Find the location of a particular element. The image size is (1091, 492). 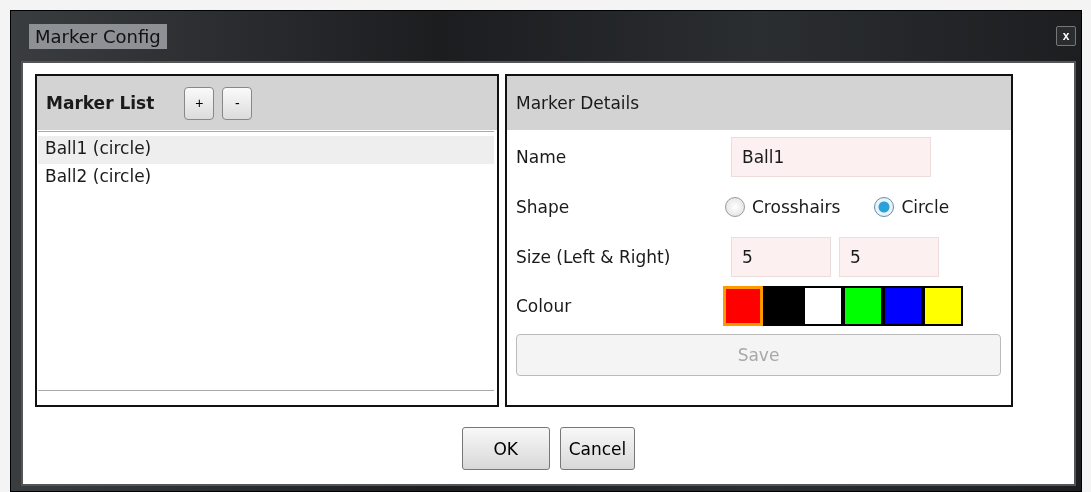

name-field: Ball1 is located at coordinates (831, 157).